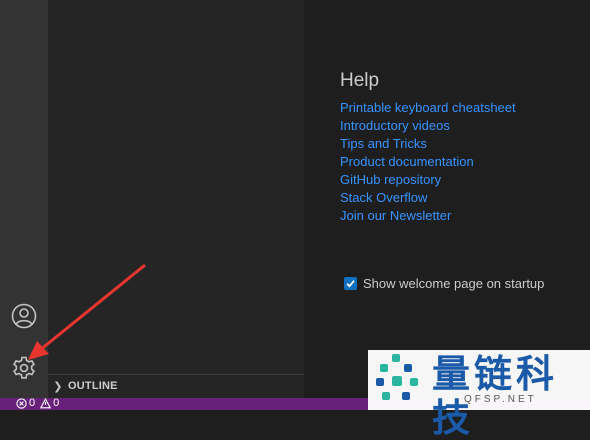 The height and width of the screenshot is (440, 590). What do you see at coordinates (395, 215) in the screenshot?
I see `link-join-newsletter: Join our Newsletter` at bounding box center [395, 215].